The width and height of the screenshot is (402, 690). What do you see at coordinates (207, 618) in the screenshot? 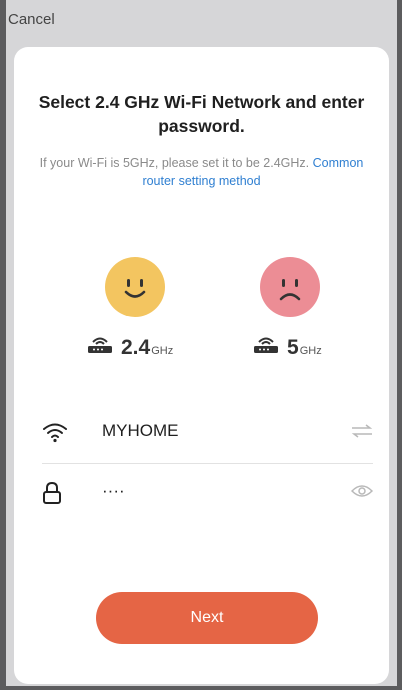
I see `next-button: Next` at bounding box center [207, 618].